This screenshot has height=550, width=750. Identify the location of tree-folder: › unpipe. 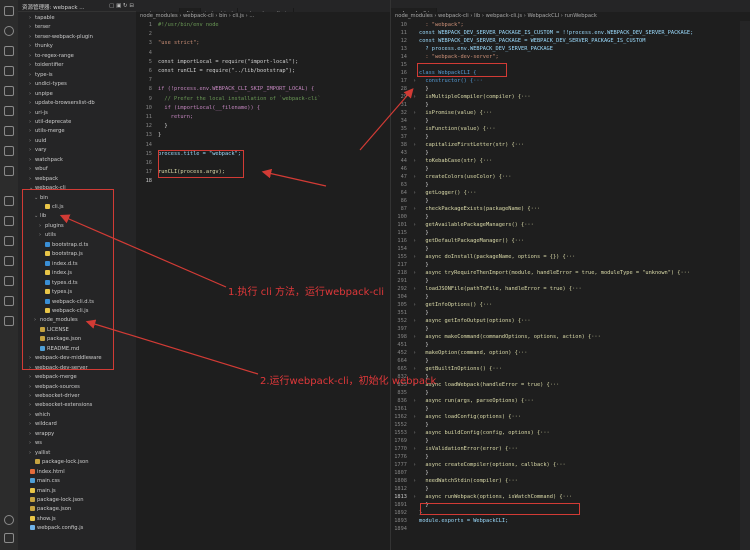
(41, 94).